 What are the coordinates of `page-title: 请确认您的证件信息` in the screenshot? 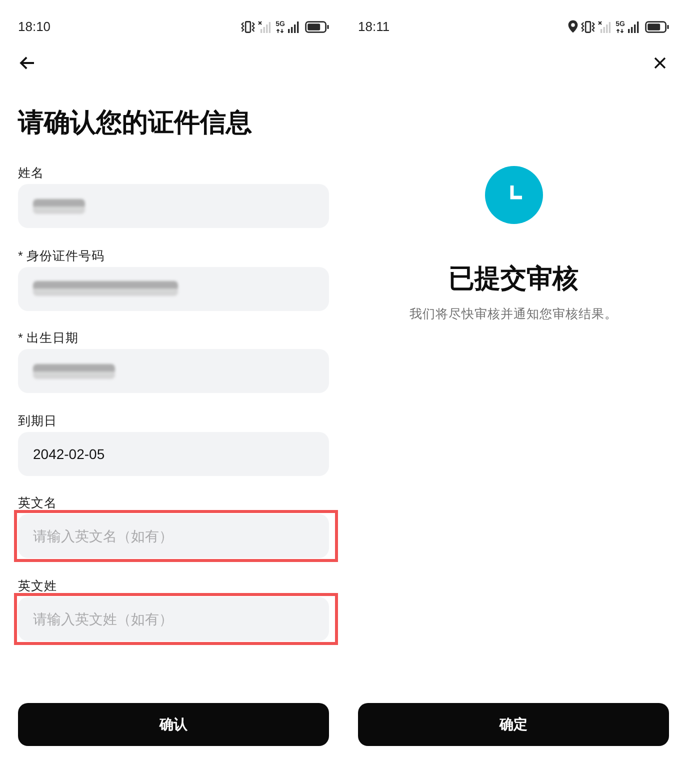 It's located at (135, 122).